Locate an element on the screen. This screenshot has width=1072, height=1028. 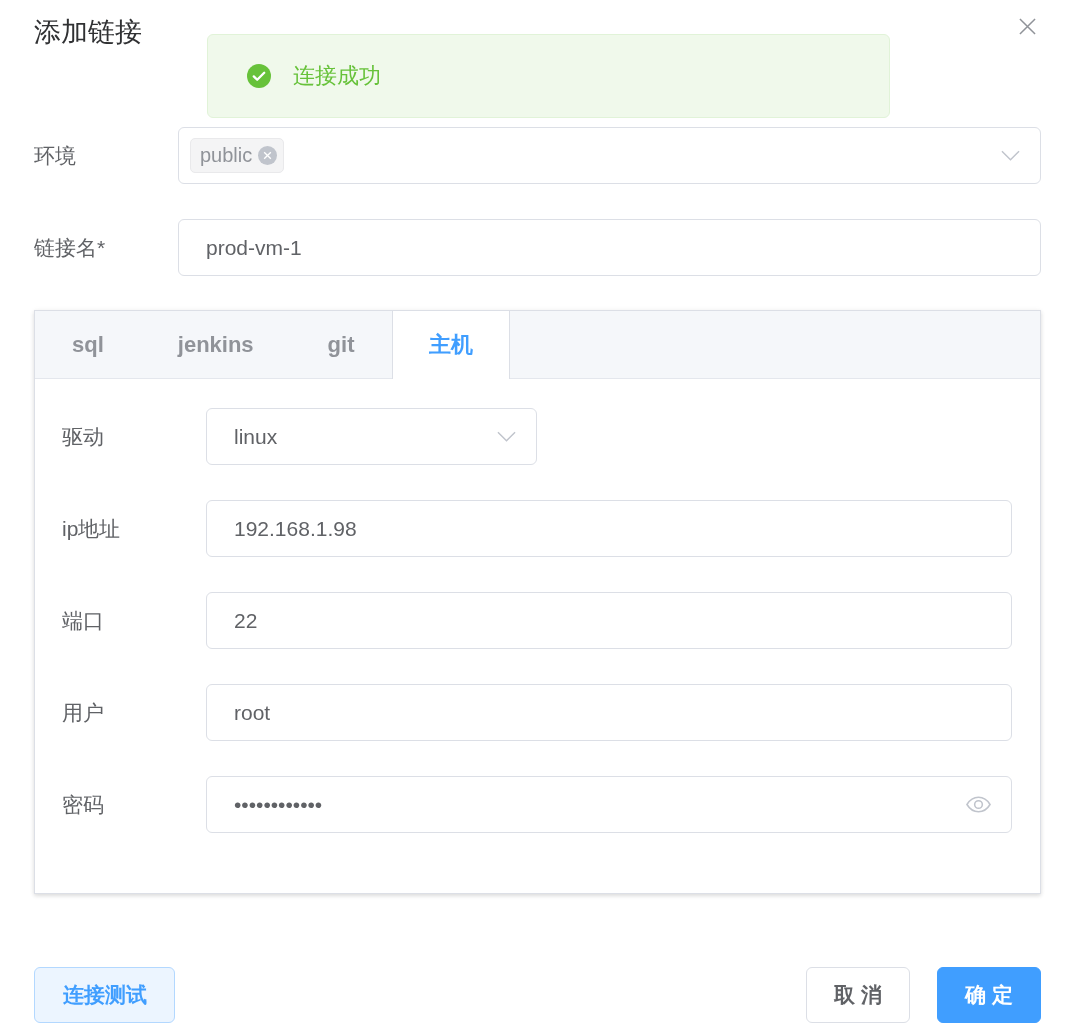
field-label: 端口 is located at coordinates (83, 620).